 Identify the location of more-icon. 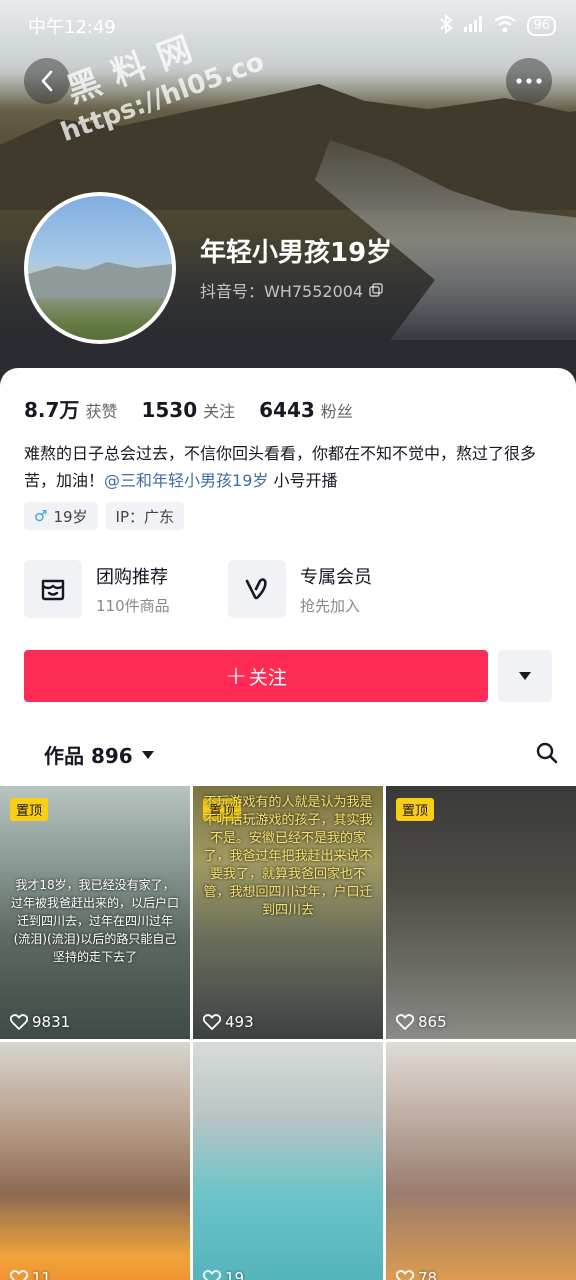
(529, 81).